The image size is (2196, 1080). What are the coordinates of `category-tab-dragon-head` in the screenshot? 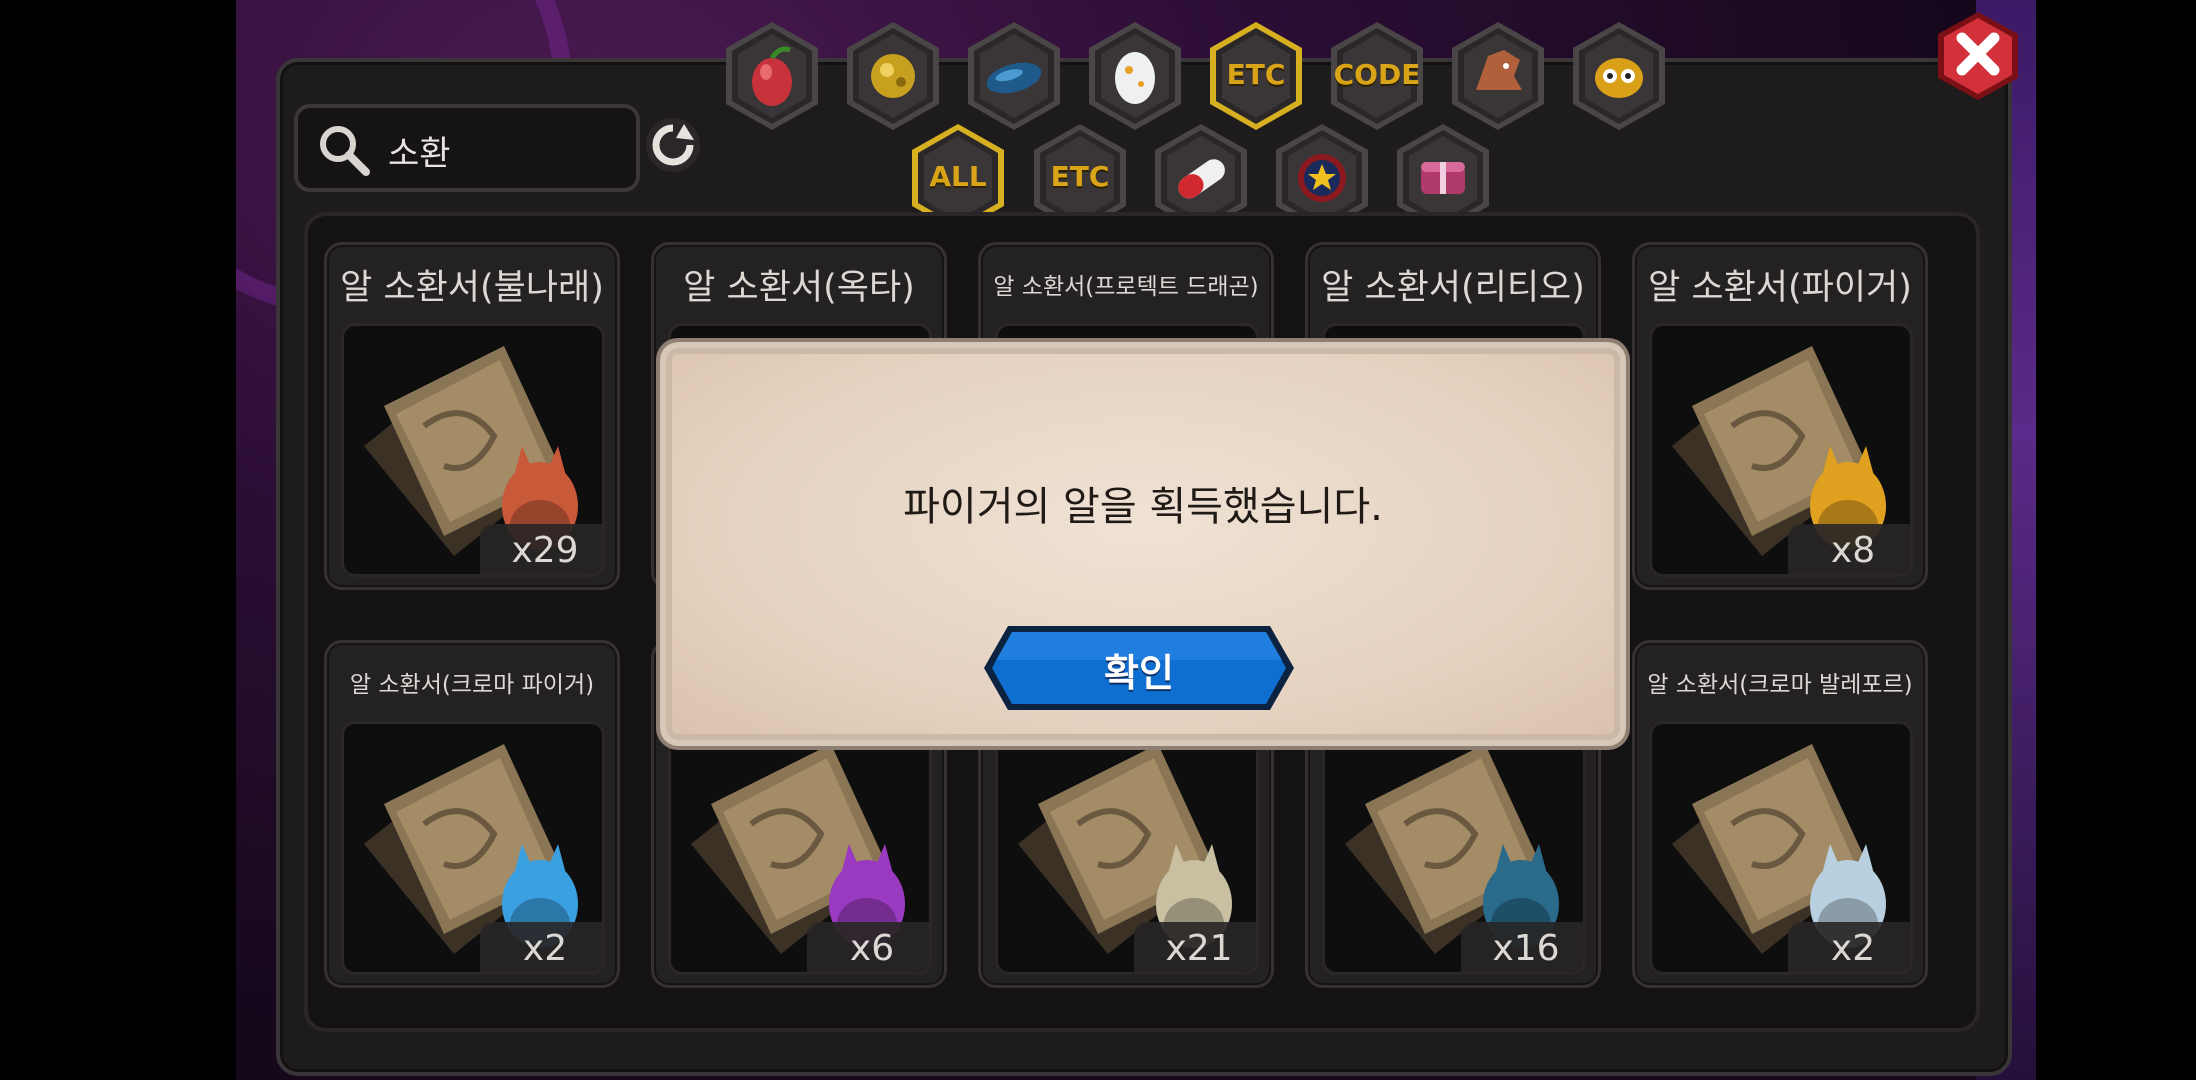 It's located at (1498, 76).